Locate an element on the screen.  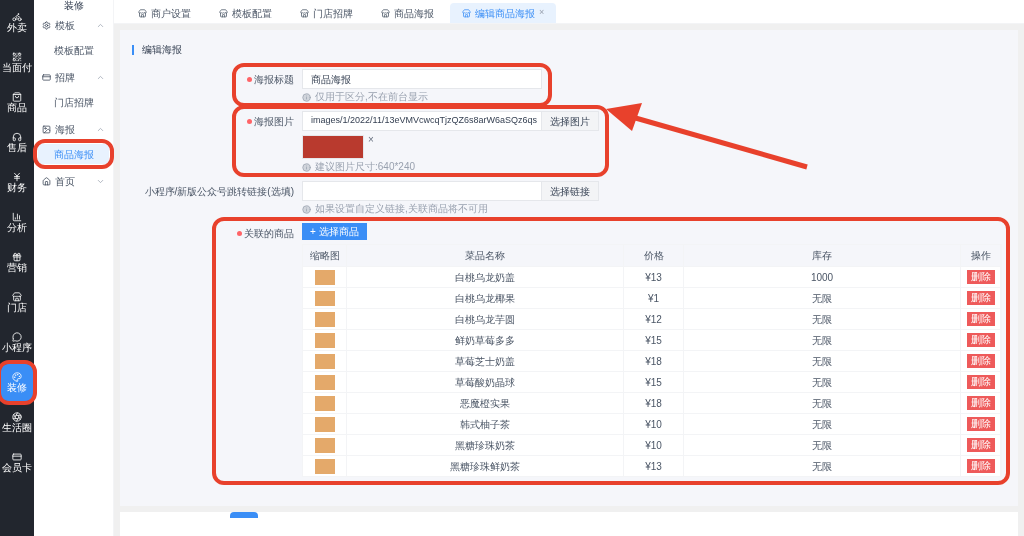
sidebar-item: 售后 is located at coordinates (17, 142).